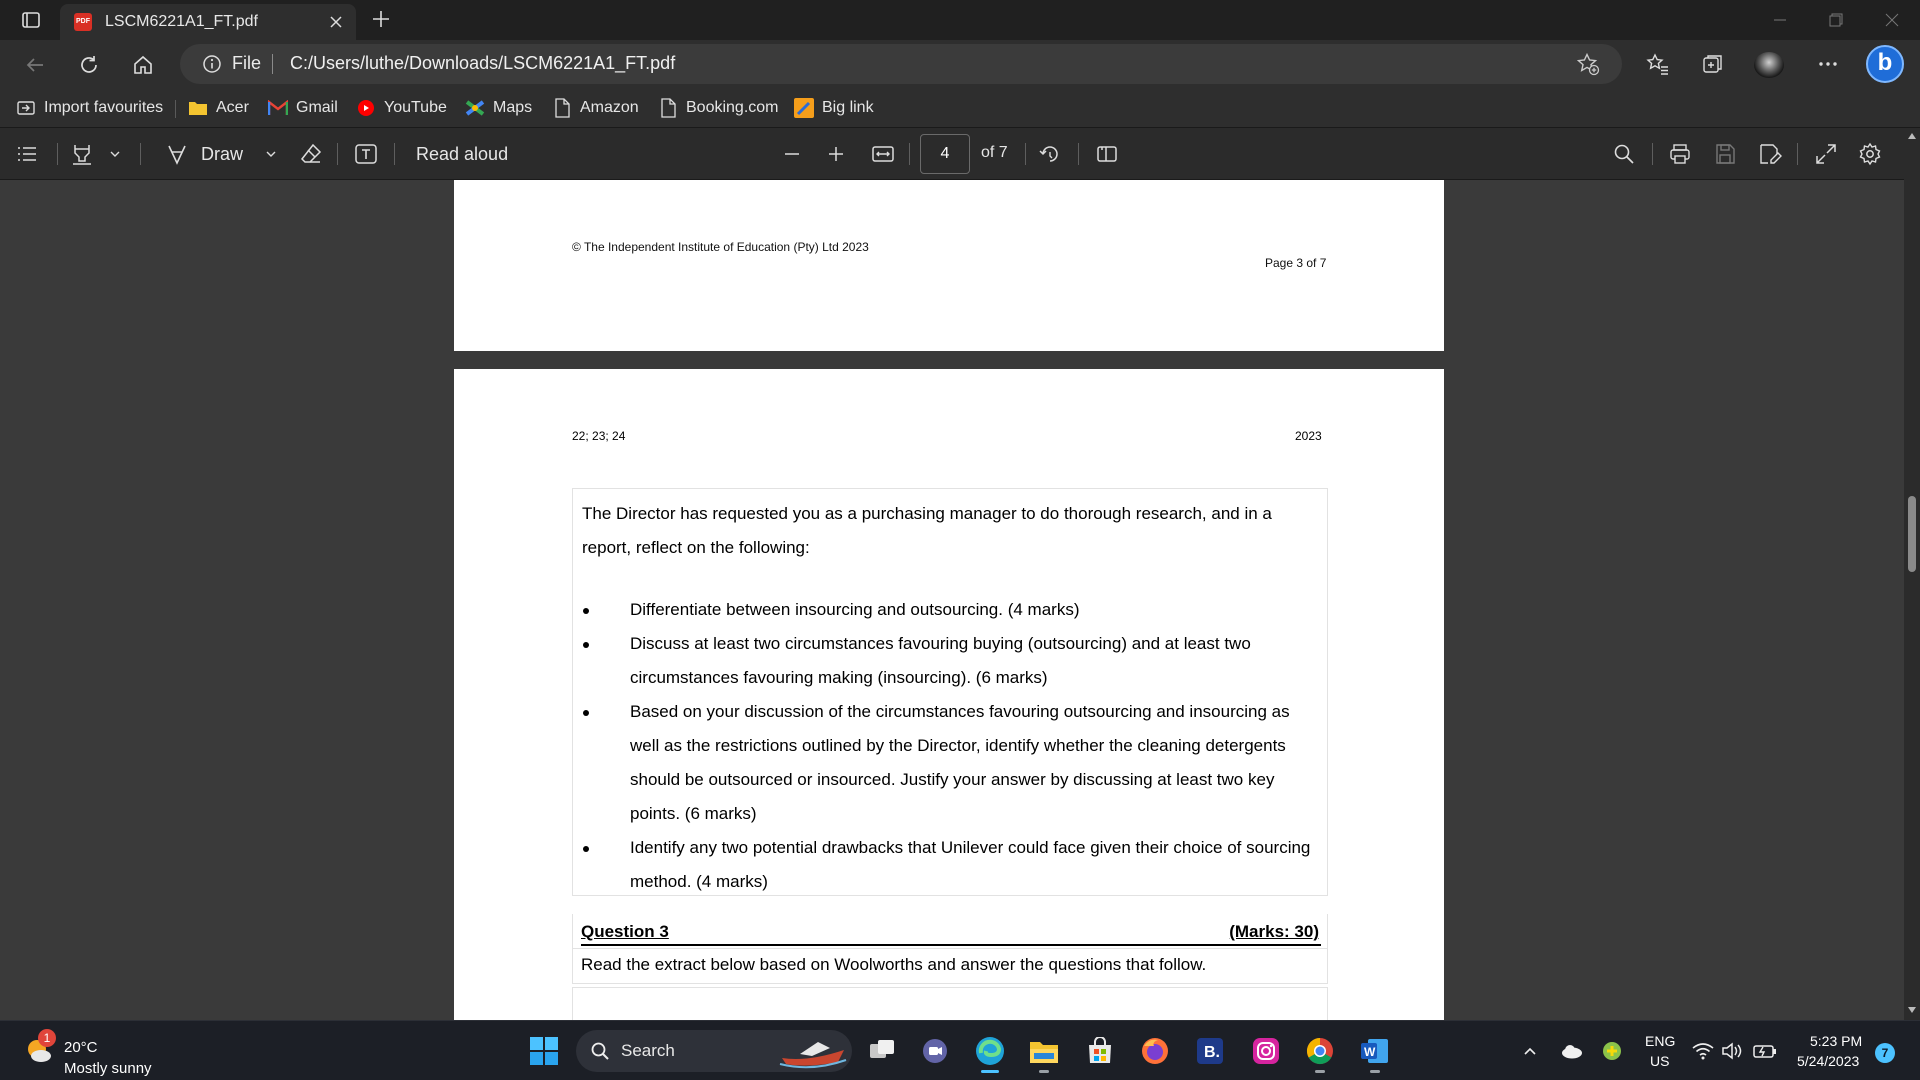 The height and width of the screenshot is (1080, 1920). What do you see at coordinates (1530, 1051) in the screenshot?
I see `show-hidden-icons-chevron-up-icon` at bounding box center [1530, 1051].